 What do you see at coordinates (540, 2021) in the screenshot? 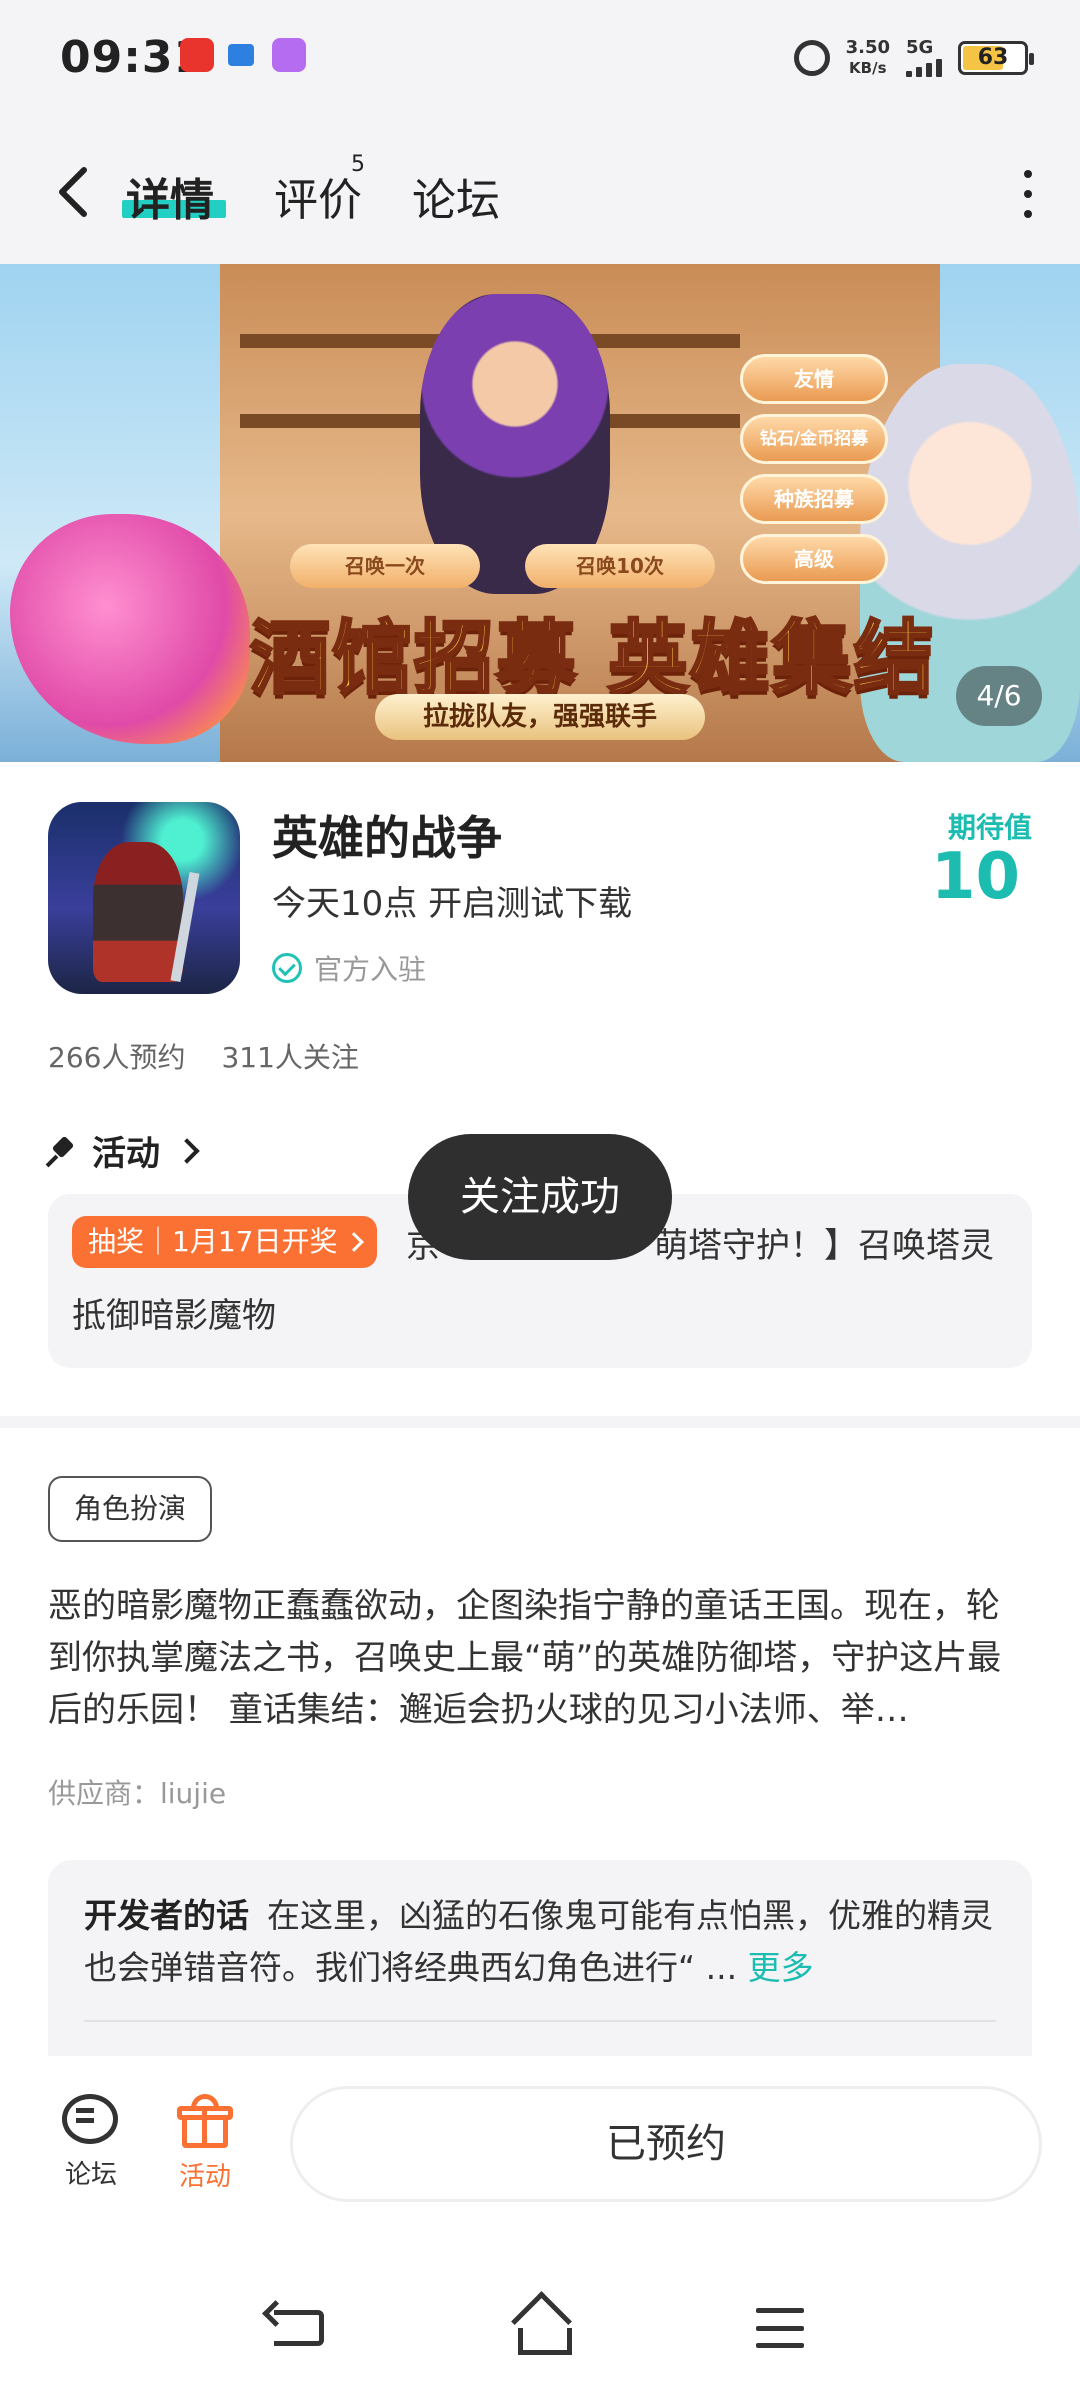
I see `card-divider` at bounding box center [540, 2021].